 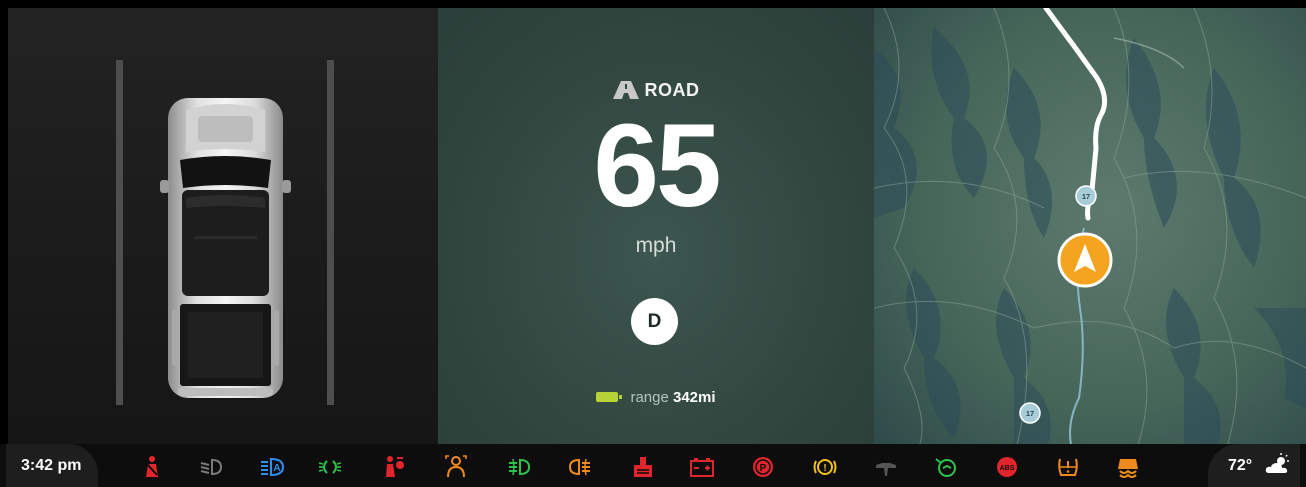 What do you see at coordinates (456, 466) in the screenshot?
I see `driver-monitor-icon` at bounding box center [456, 466].